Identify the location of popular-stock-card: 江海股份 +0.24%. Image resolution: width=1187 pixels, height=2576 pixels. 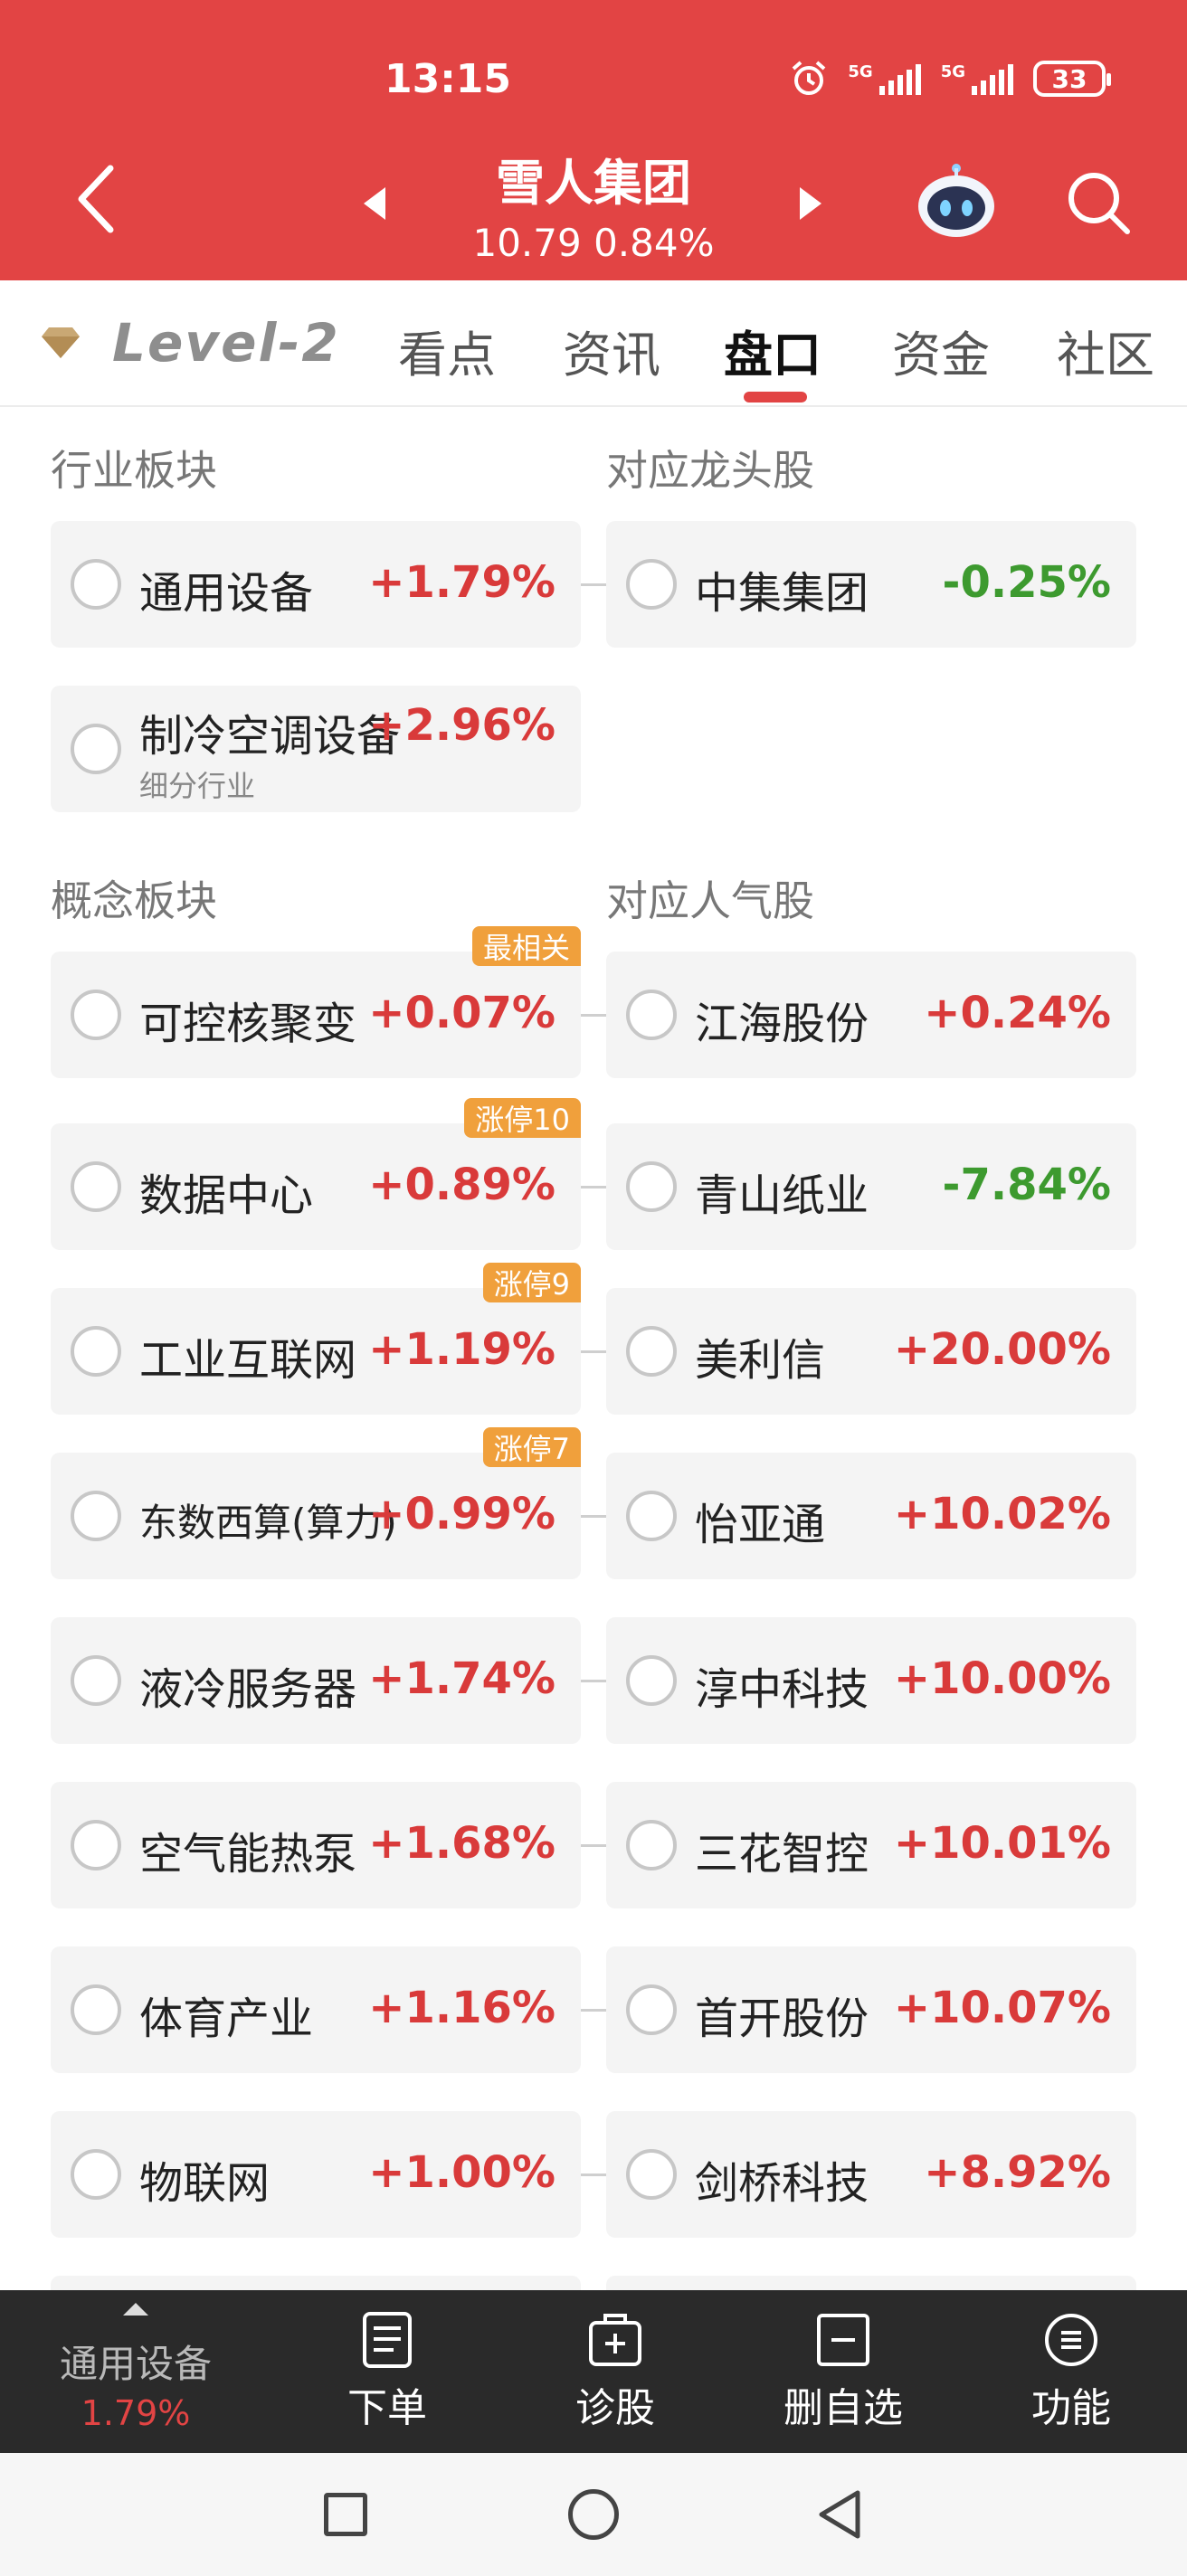
(871, 1015).